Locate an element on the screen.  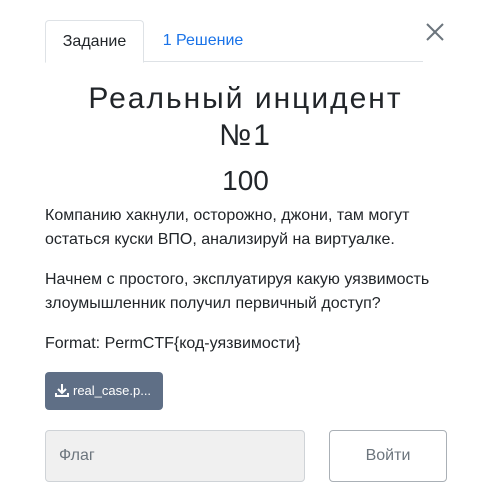
close-icon is located at coordinates (435, 32).